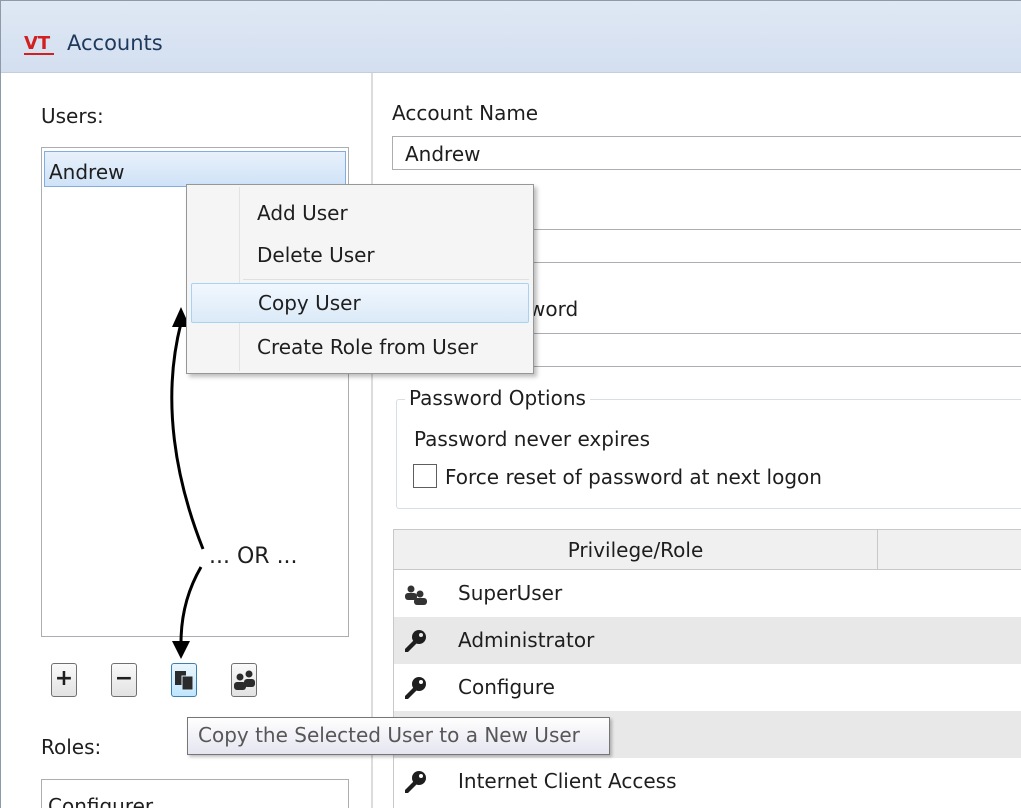  Describe the element at coordinates (187, 483) in the screenshot. I see `annotation-arrows` at that location.